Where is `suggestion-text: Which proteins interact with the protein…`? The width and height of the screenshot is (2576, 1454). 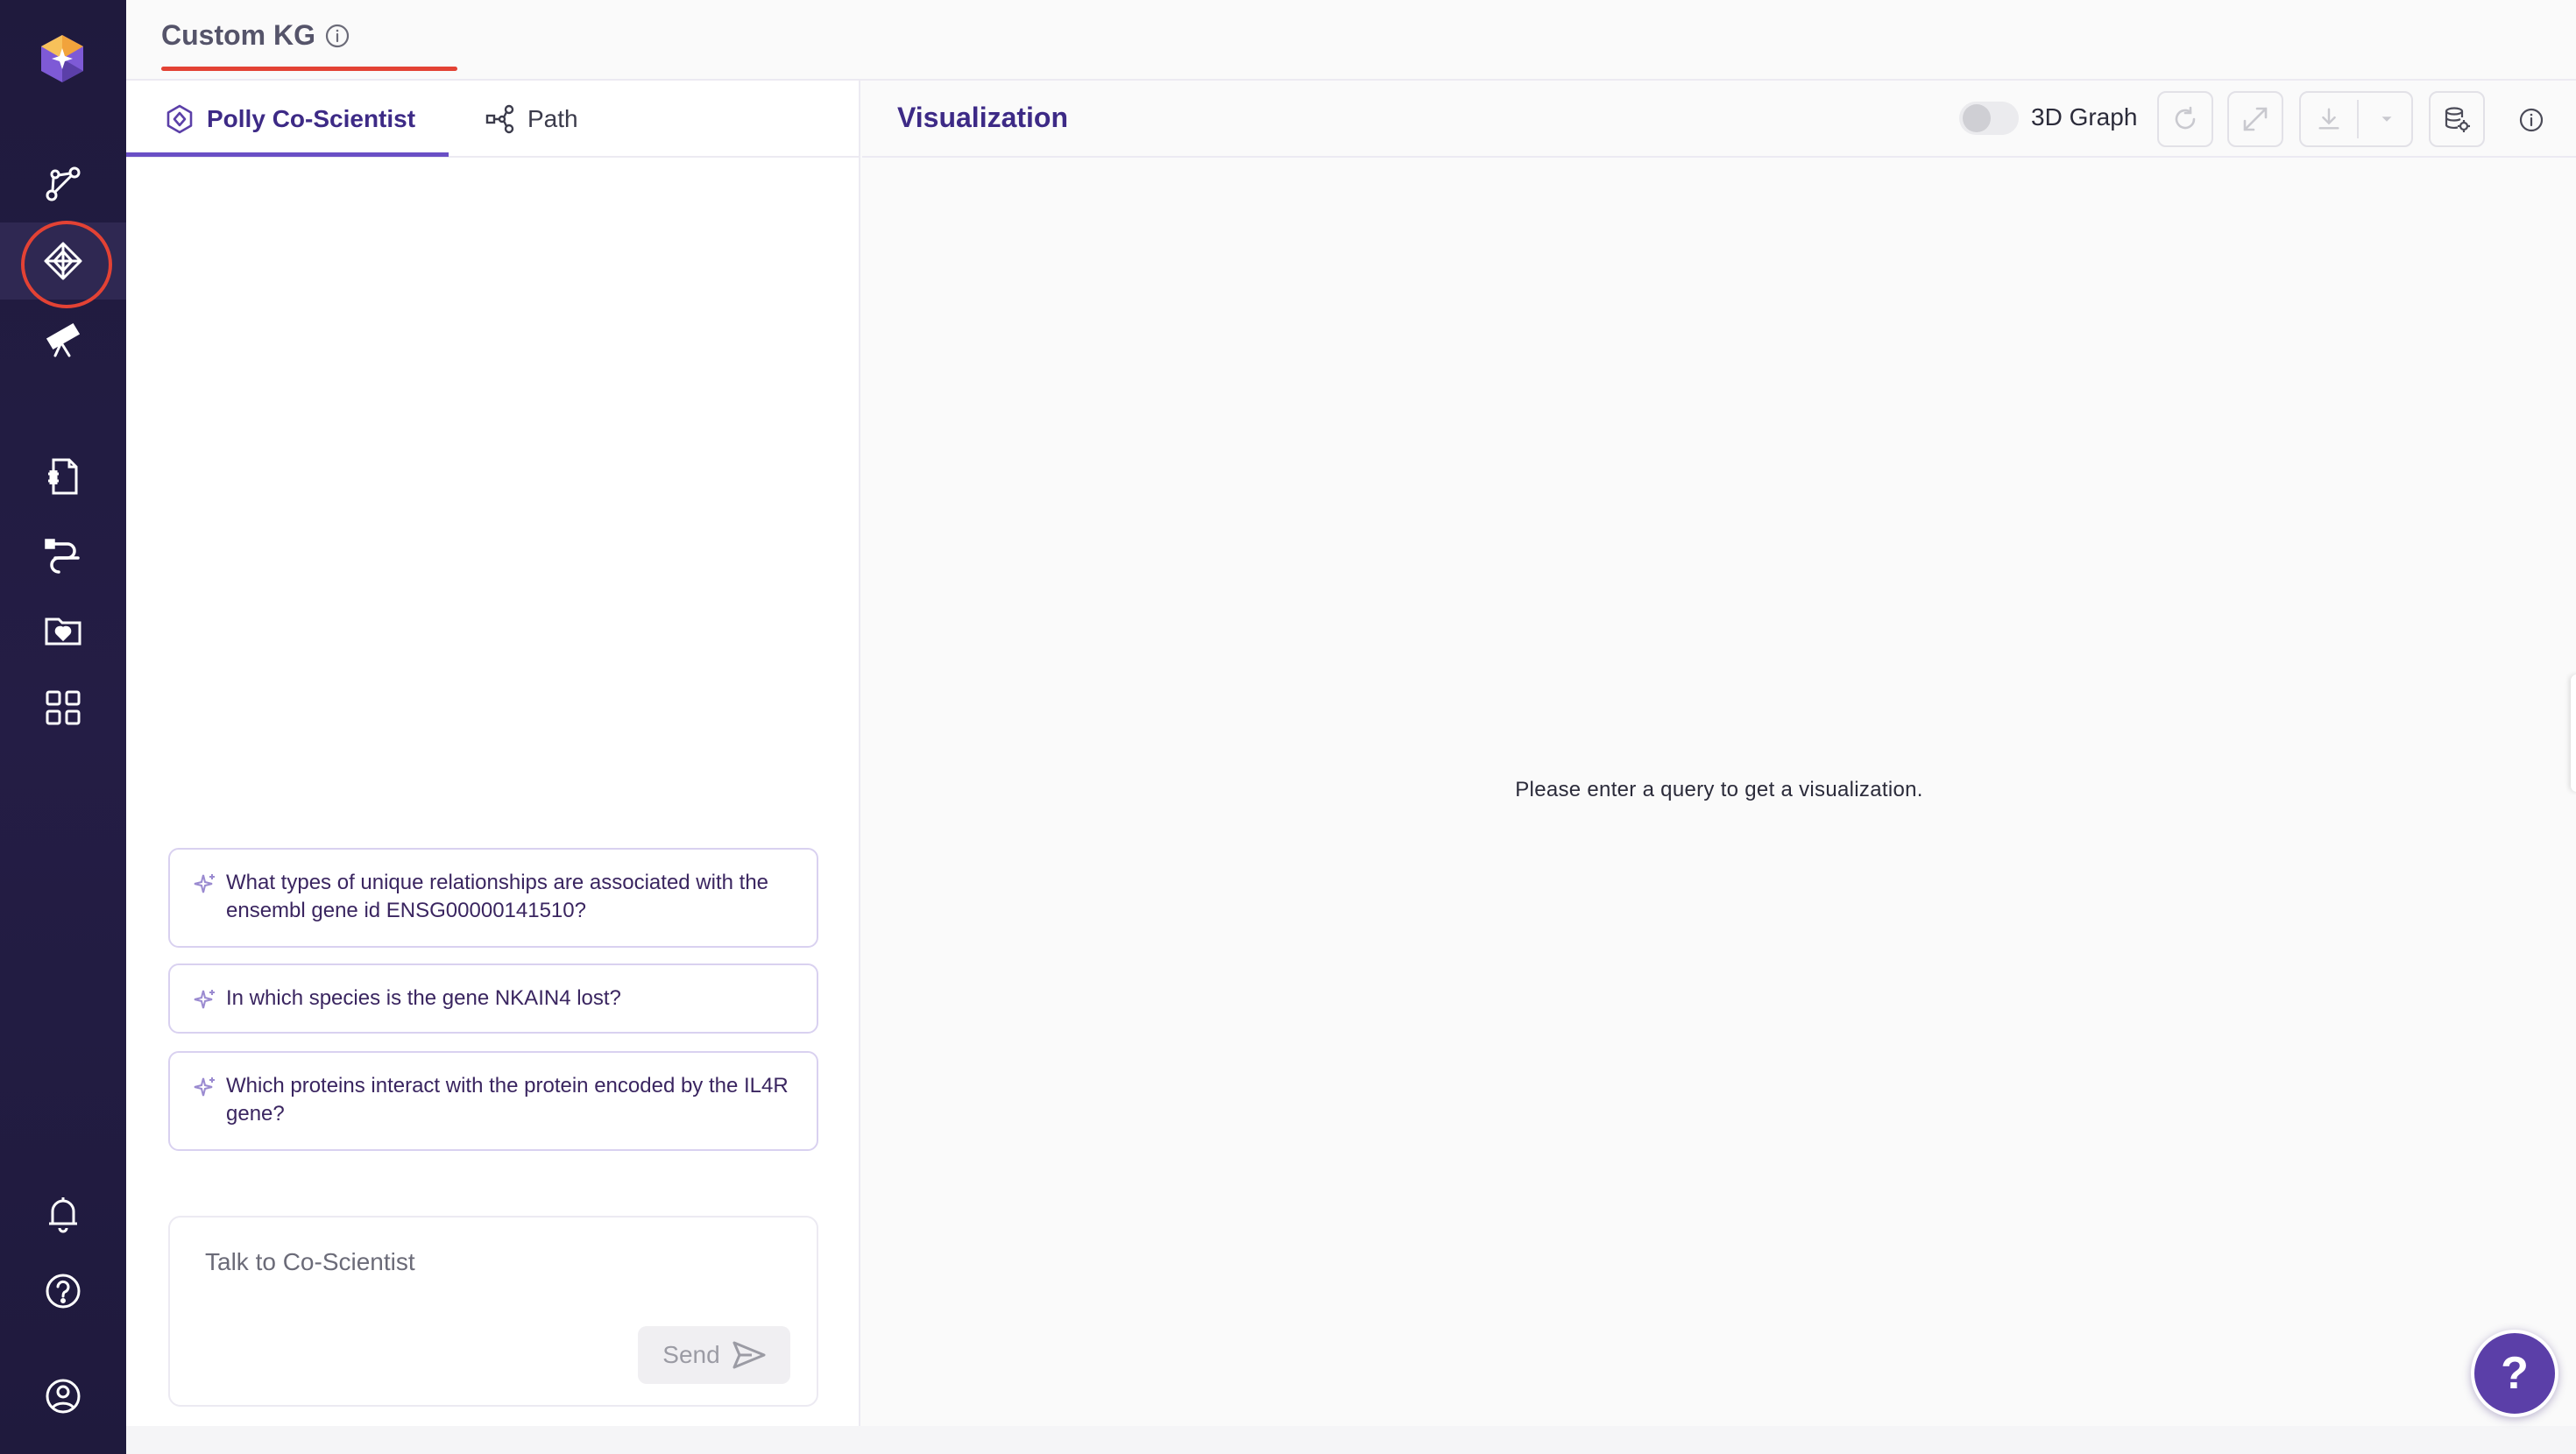
suggestion-text: Which proteins interact with the protein… is located at coordinates (507, 1100).